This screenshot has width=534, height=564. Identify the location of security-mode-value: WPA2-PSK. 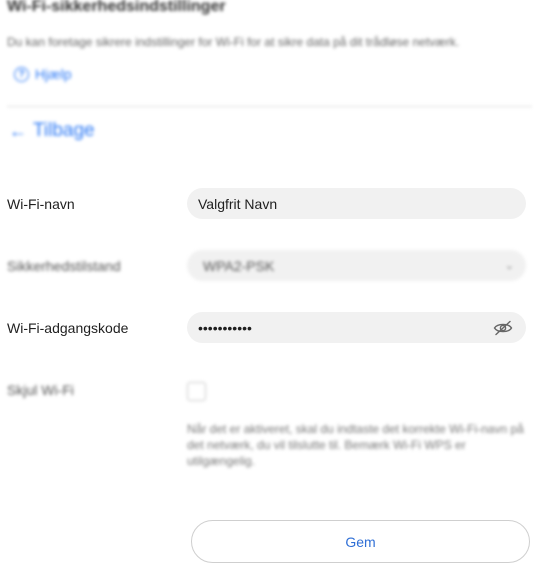
(239, 265).